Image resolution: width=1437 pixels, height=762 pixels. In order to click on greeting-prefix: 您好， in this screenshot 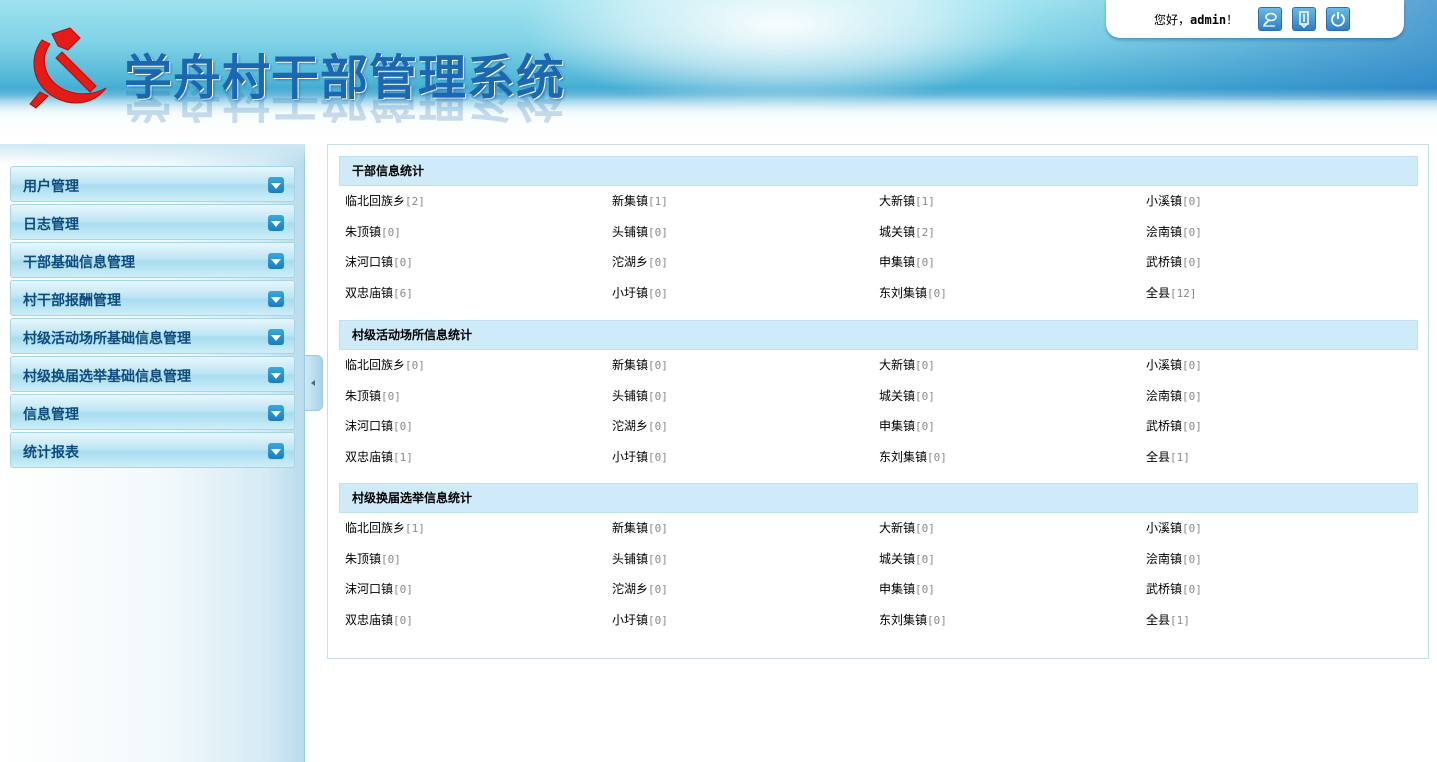, I will do `click(1172, 20)`.